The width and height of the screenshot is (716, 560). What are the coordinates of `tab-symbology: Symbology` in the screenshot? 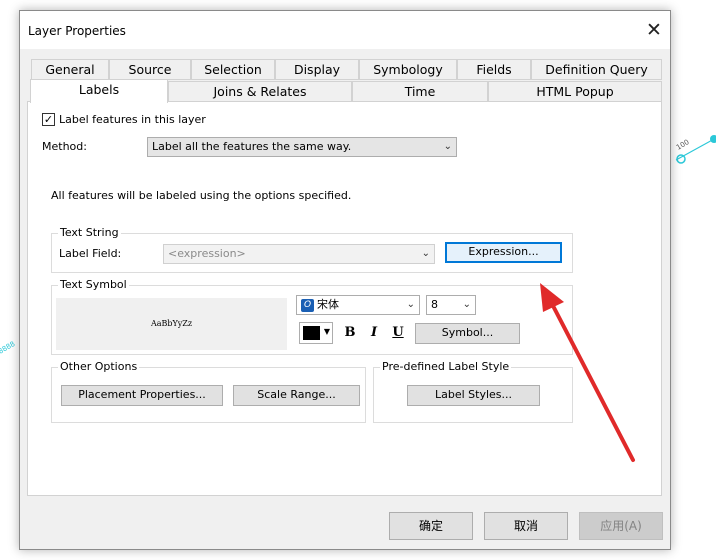 It's located at (408, 69).